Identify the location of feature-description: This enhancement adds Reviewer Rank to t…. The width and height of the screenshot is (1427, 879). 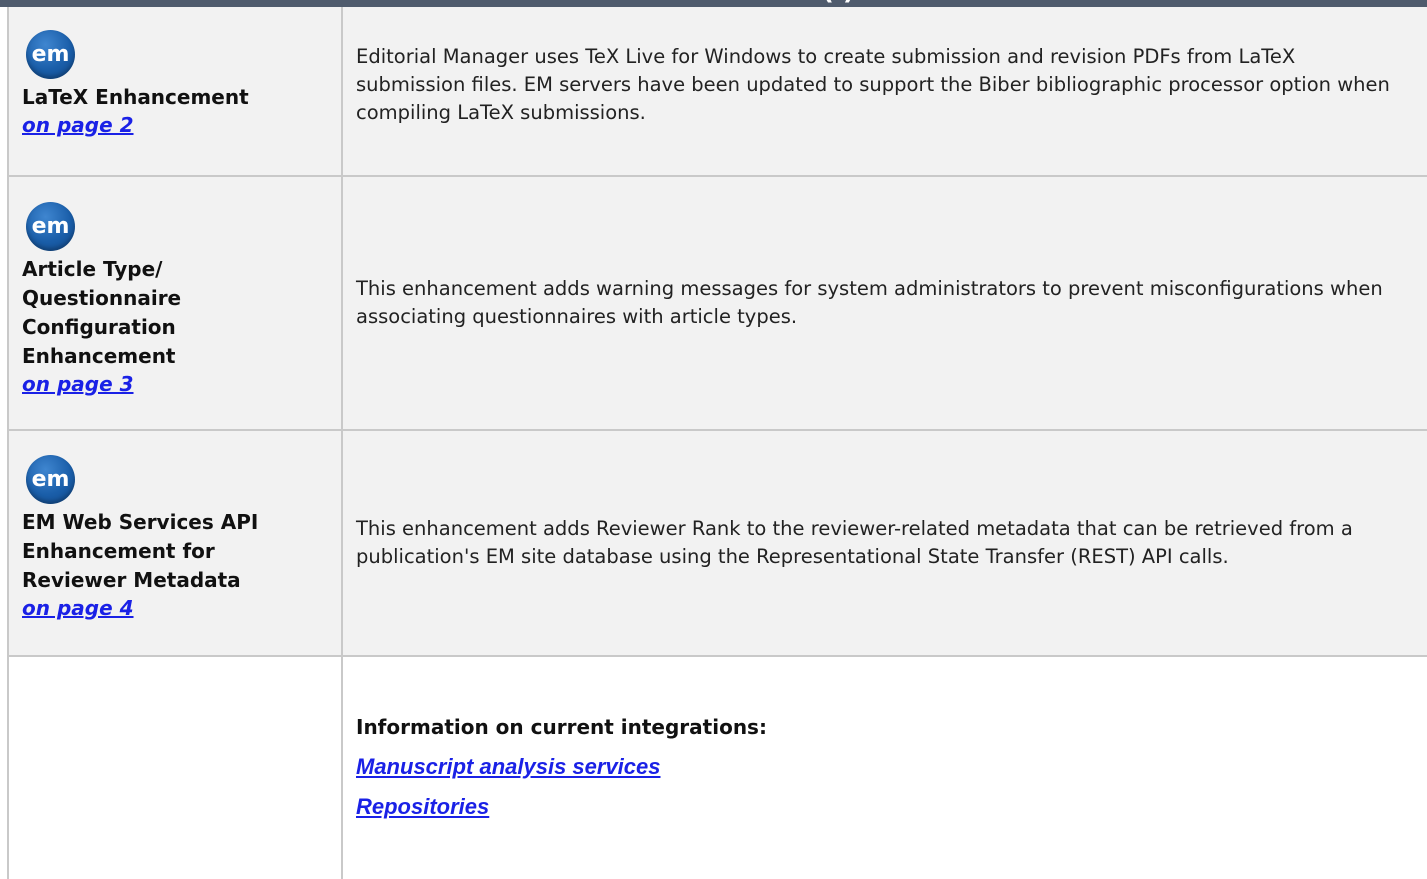
(854, 542).